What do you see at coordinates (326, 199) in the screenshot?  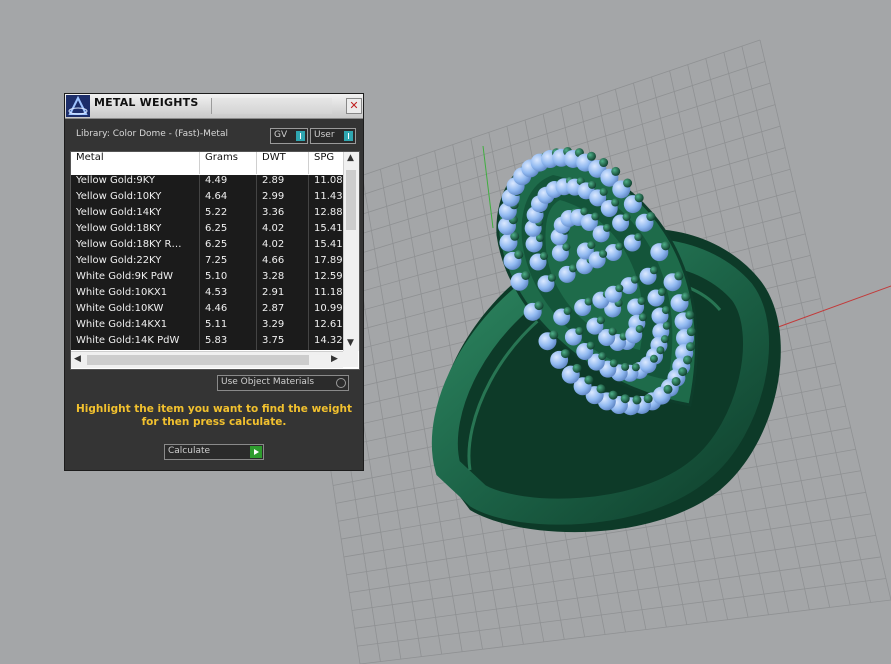 I see `cell-spg: 11.43` at bounding box center [326, 199].